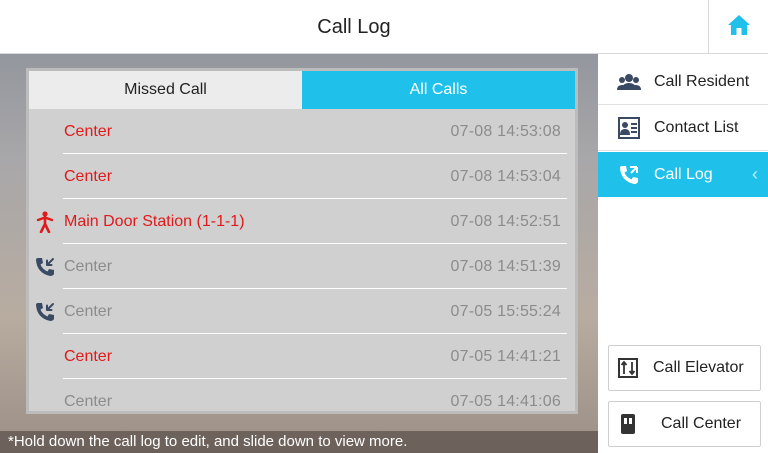 This screenshot has height=453, width=768. Describe the element at coordinates (354, 27) in the screenshot. I see `page-title: Call Log` at that location.